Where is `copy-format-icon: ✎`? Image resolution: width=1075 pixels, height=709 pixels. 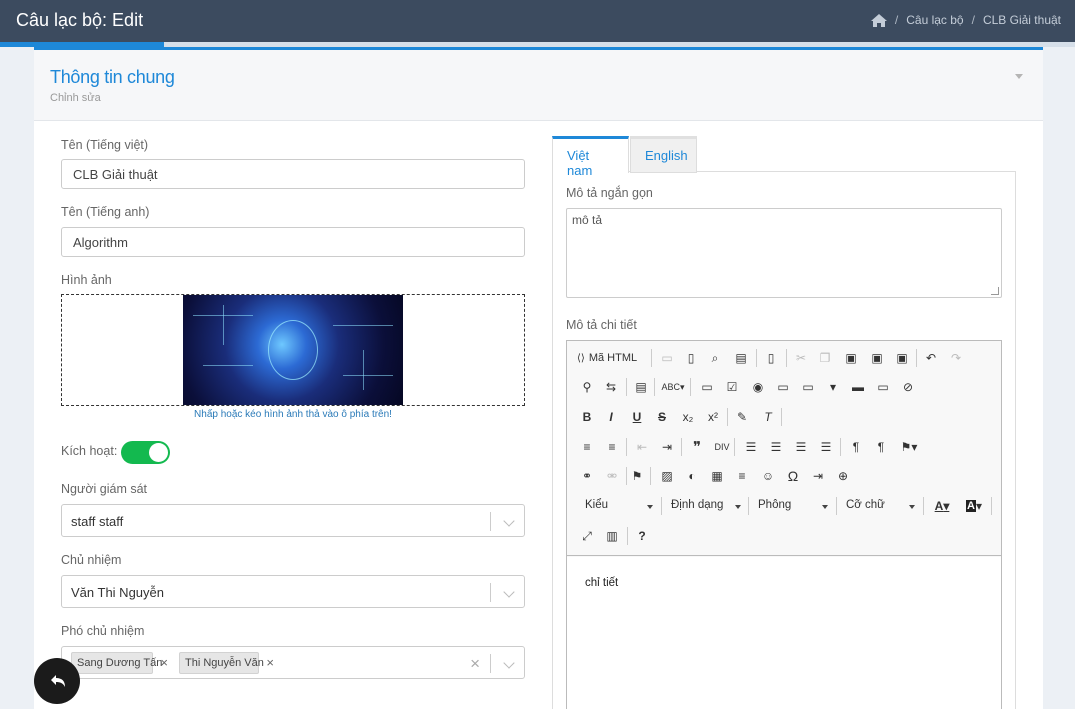 copy-format-icon: ✎ is located at coordinates (742, 417).